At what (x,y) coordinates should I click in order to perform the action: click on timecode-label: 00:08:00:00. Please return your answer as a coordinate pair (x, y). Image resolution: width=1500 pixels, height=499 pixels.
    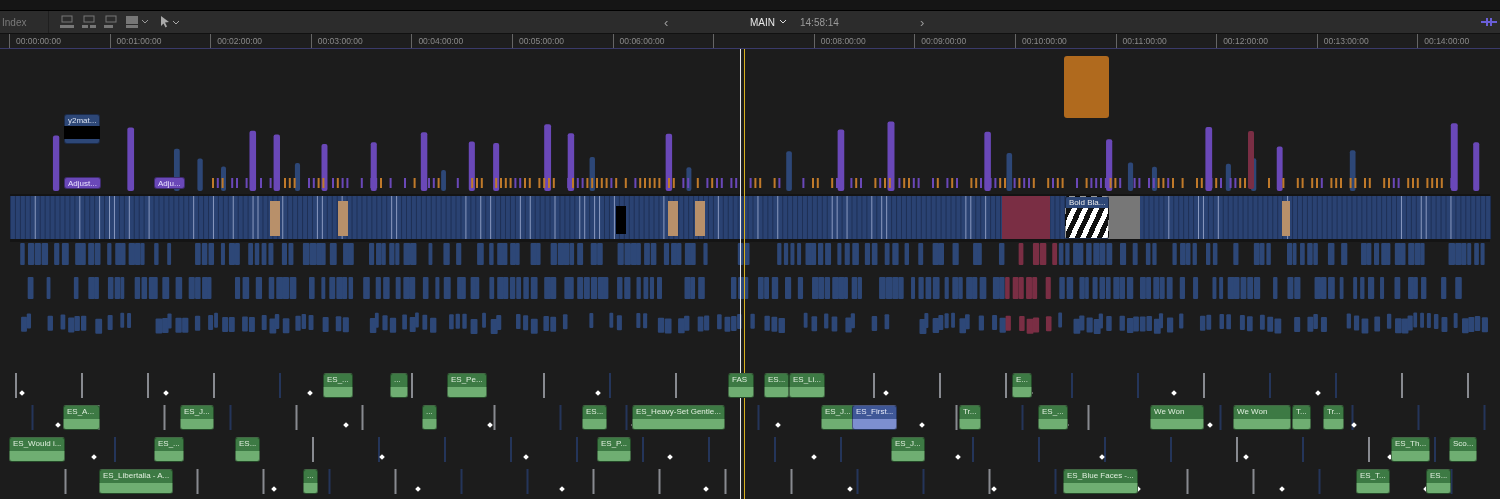
    Looking at the image, I should click on (864, 41).